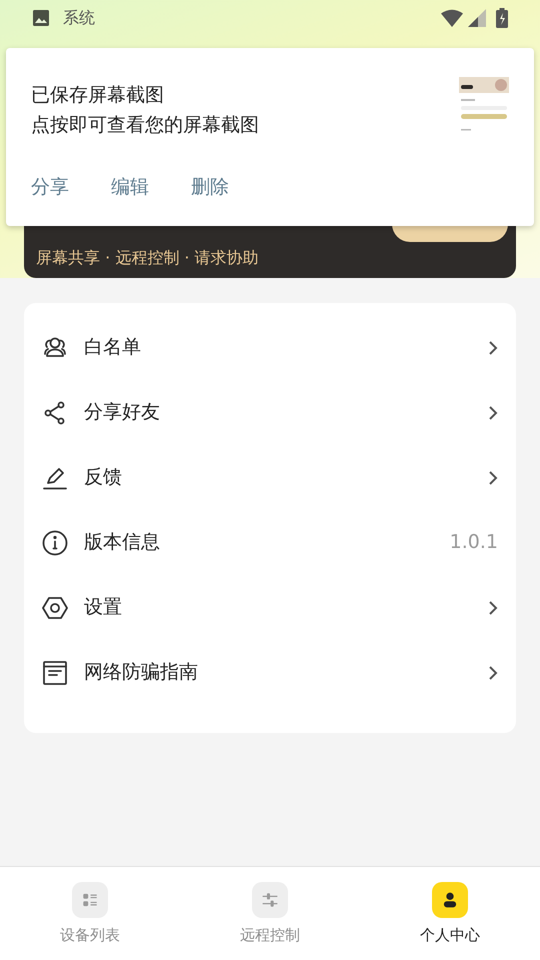 The height and width of the screenshot is (960, 540). Describe the element at coordinates (103, 607) in the screenshot. I see `menu-label: 设置` at that location.